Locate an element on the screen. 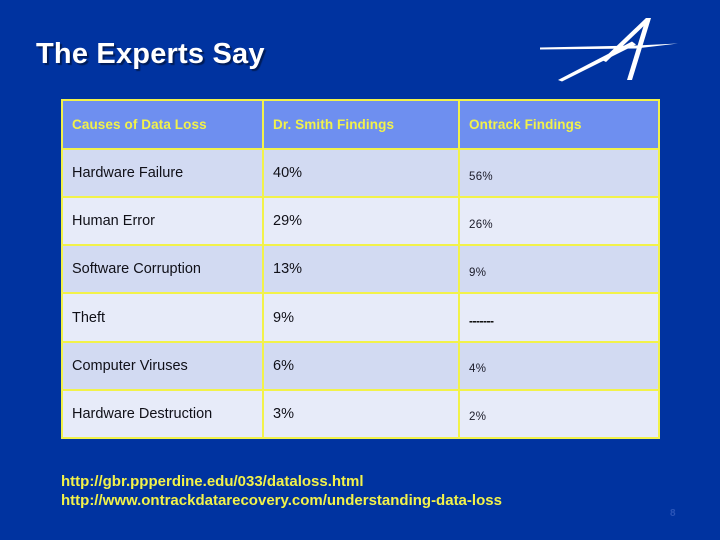  stylized-a-logo-svg is located at coordinates (609, 50).